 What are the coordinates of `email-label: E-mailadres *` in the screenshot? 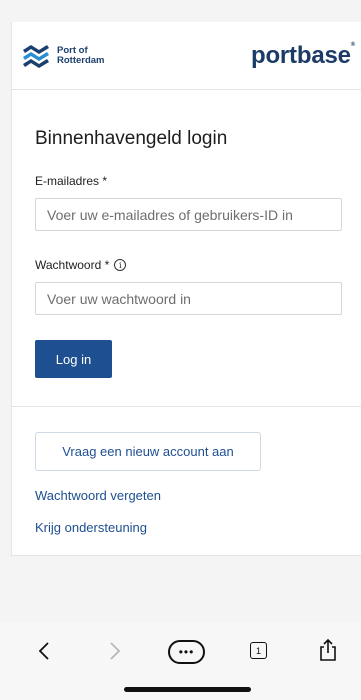 It's located at (71, 181).